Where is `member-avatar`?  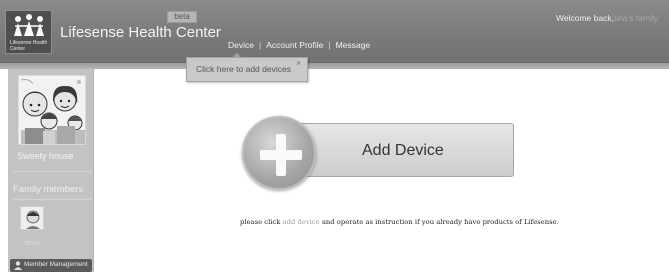
member-avatar is located at coordinates (32, 218).